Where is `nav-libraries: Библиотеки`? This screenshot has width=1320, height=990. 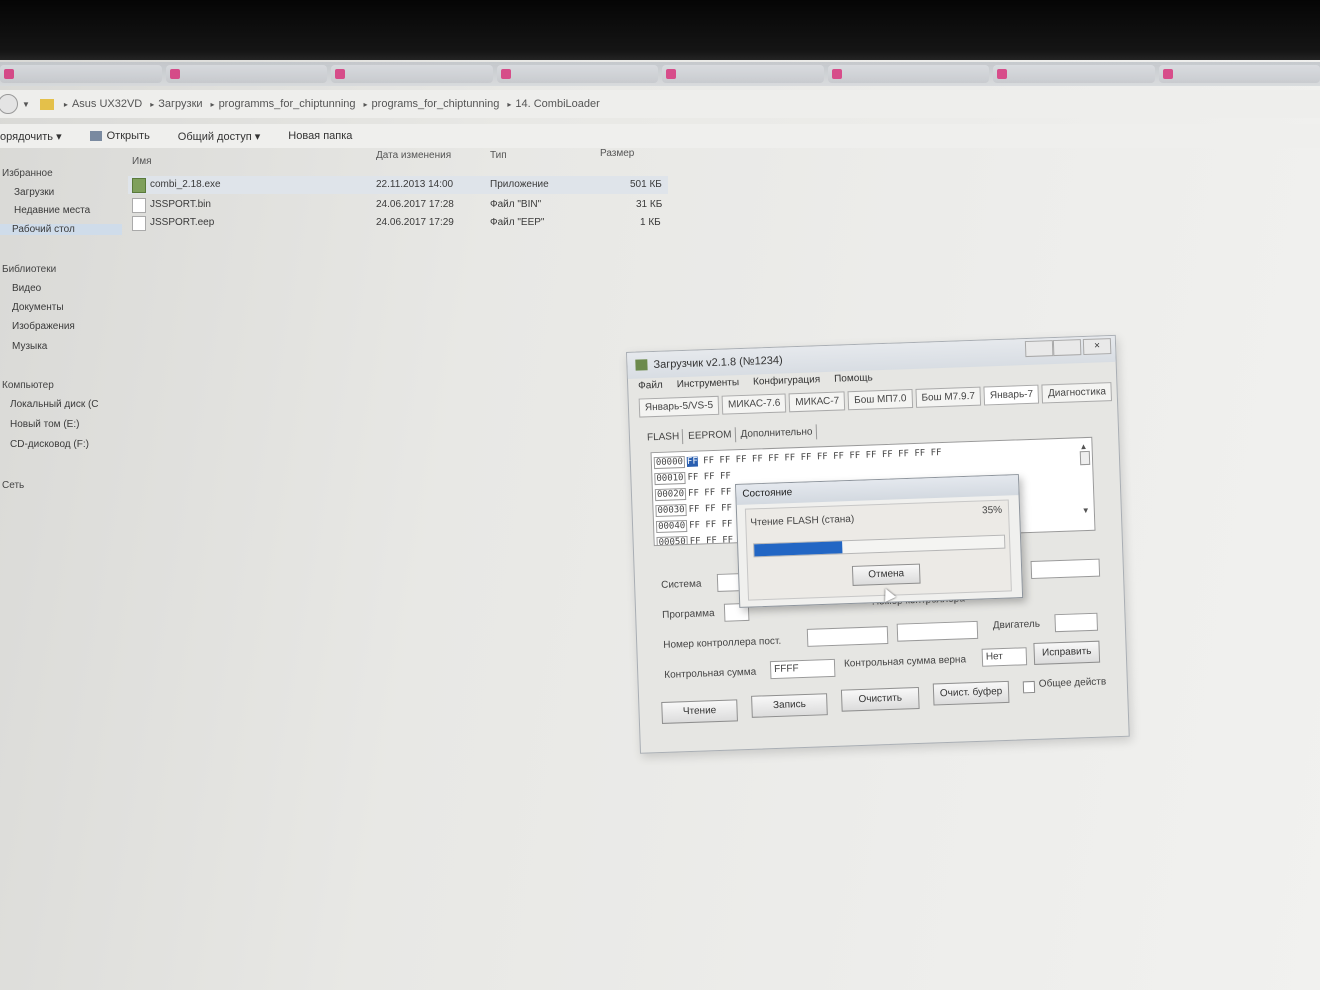
nav-libraries: Библиотеки is located at coordinates (29, 269).